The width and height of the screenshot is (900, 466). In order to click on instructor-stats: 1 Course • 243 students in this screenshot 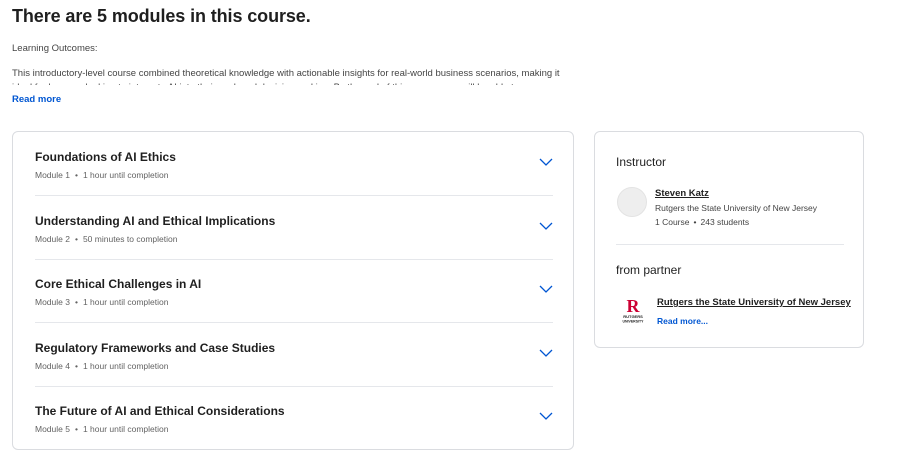, I will do `click(702, 222)`.